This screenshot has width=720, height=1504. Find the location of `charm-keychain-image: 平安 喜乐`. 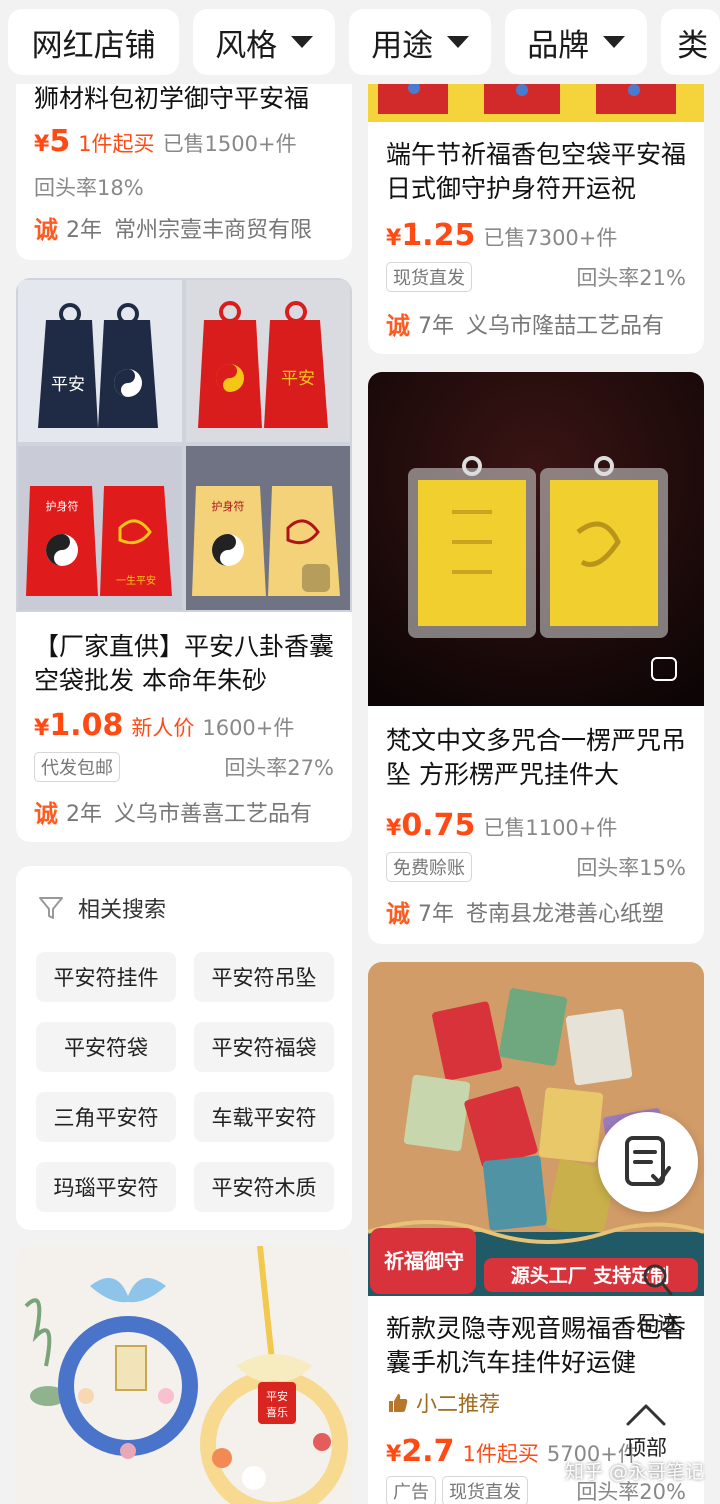

charm-keychain-image: 平安 喜乐 is located at coordinates (184, 1375).